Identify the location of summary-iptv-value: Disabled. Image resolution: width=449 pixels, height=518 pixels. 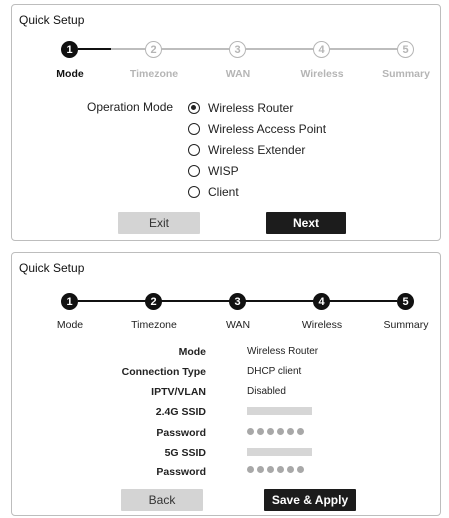
(266, 391).